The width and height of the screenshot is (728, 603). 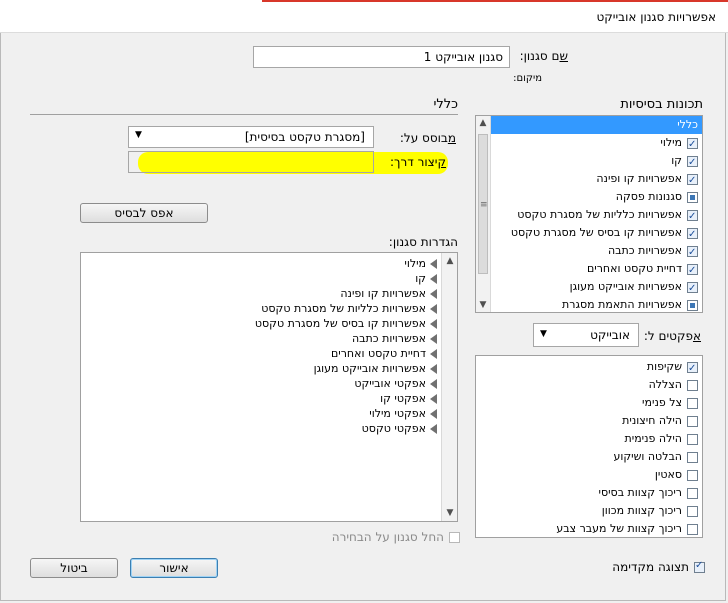 I want to click on basic-attribute-label: אפשרויות קו בסיס של מסגרת טקסט, so click(x=596, y=232).